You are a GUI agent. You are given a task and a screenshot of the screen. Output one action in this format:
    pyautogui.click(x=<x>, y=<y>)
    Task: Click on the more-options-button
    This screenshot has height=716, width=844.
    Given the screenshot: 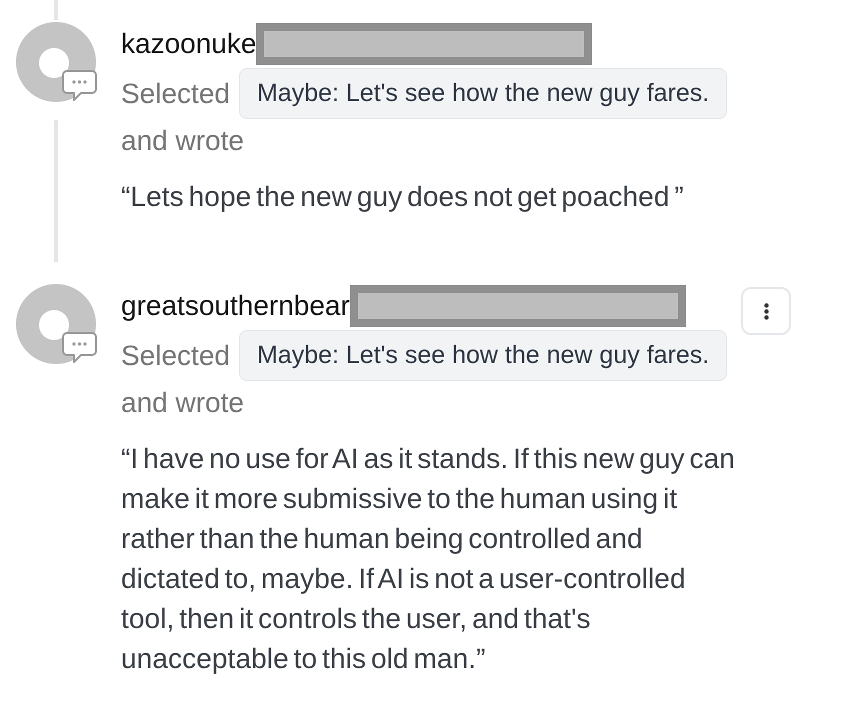 What is the action you would take?
    pyautogui.click(x=766, y=311)
    